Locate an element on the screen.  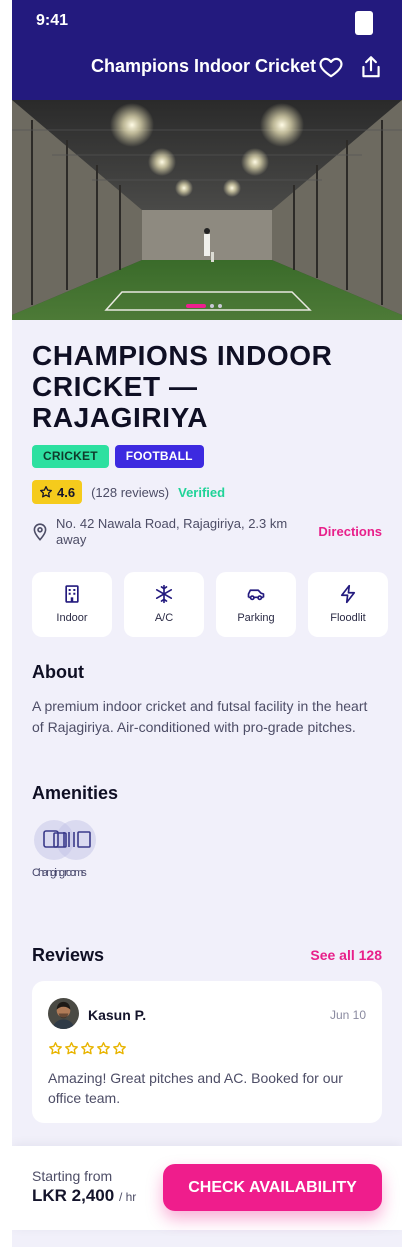
reviews-count: (128 reviews) is located at coordinates (130, 492).